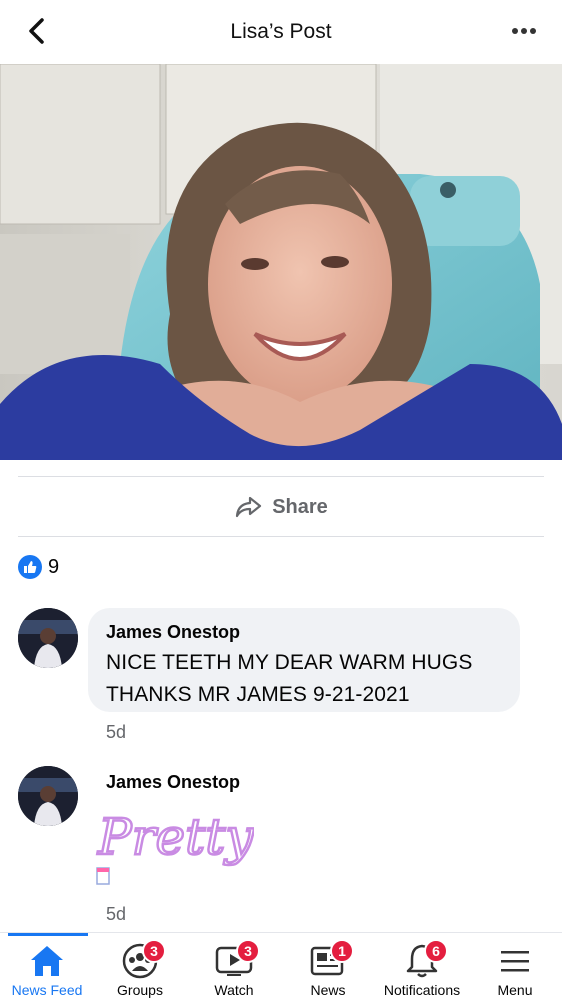  I want to click on tab-news-feed: News Feed, so click(47, 966).